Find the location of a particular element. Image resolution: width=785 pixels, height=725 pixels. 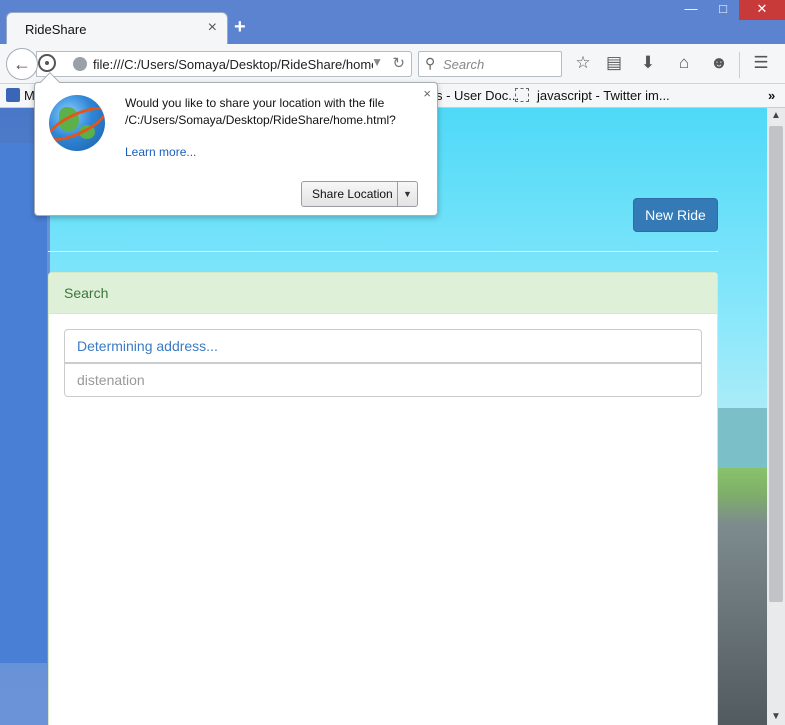

share-location-button: Share Location ▼ is located at coordinates (359, 194).